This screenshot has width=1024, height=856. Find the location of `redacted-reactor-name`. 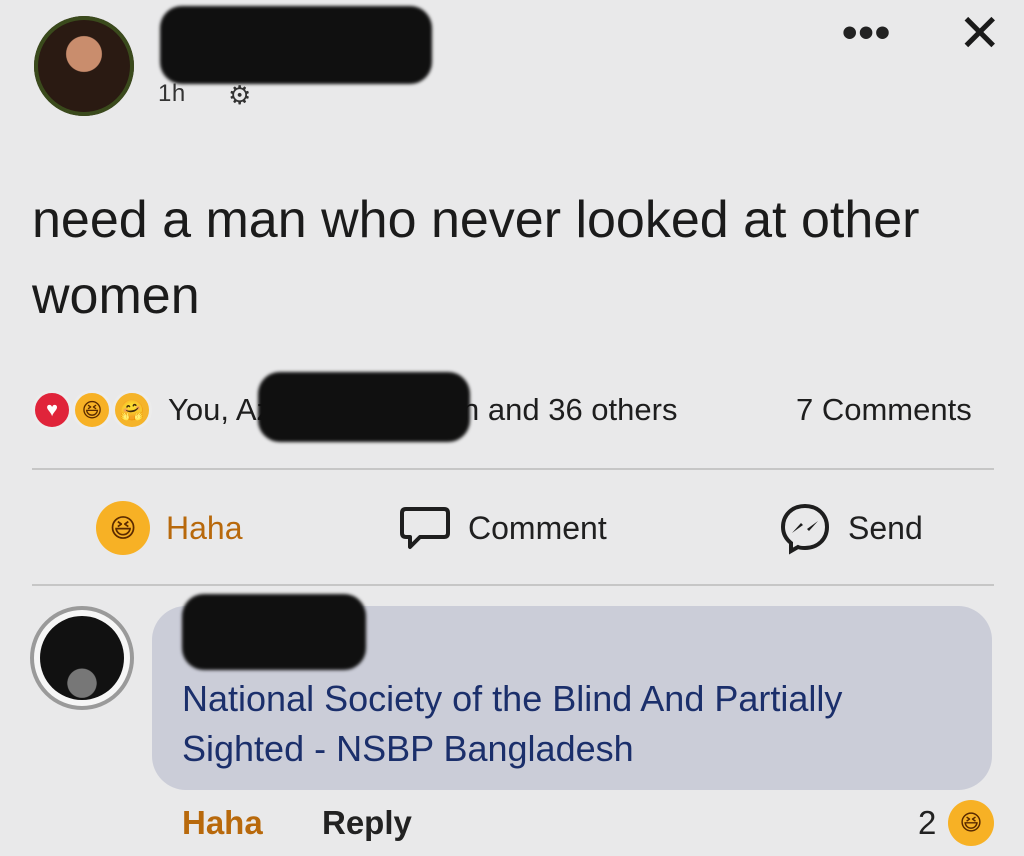

redacted-reactor-name is located at coordinates (364, 407).